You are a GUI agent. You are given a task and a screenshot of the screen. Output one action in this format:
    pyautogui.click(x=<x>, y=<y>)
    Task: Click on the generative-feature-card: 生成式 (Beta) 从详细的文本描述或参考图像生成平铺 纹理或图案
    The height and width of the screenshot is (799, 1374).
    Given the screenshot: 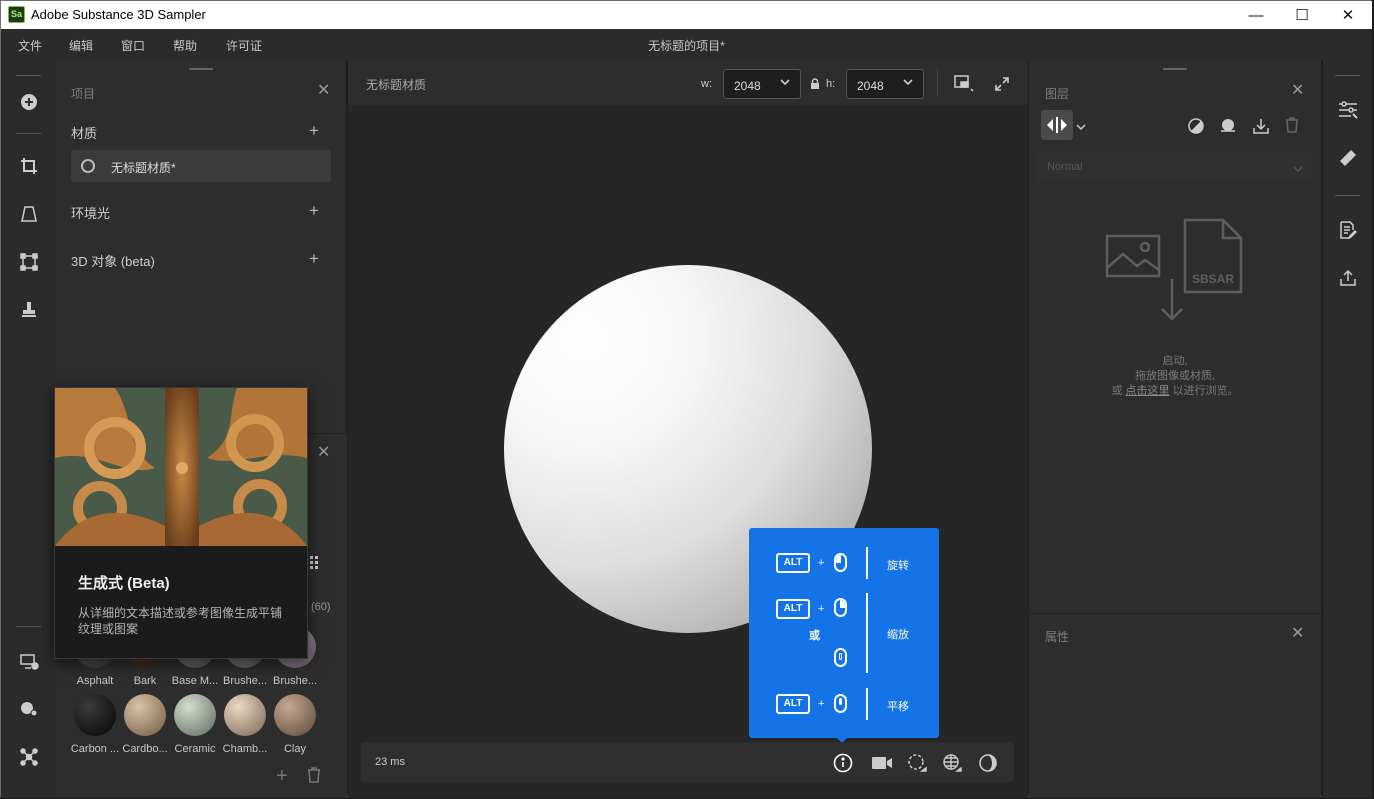 What is the action you would take?
    pyautogui.click(x=181, y=523)
    